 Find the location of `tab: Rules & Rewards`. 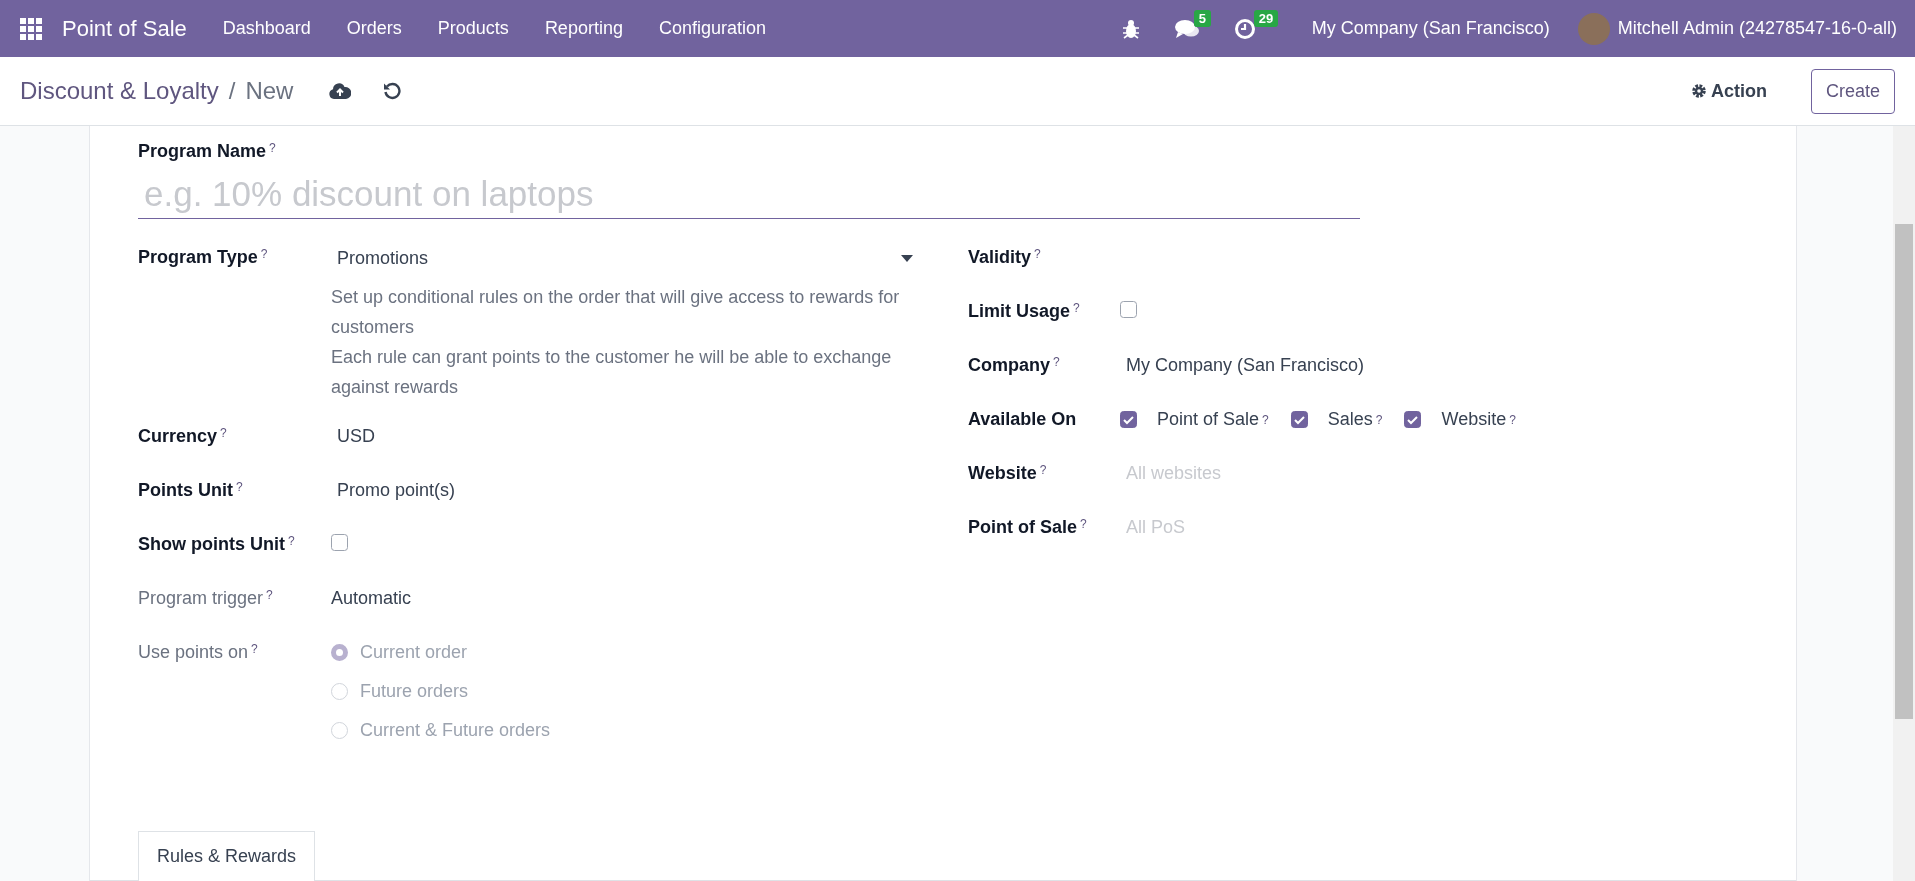

tab: Rules & Rewards is located at coordinates (227, 856).